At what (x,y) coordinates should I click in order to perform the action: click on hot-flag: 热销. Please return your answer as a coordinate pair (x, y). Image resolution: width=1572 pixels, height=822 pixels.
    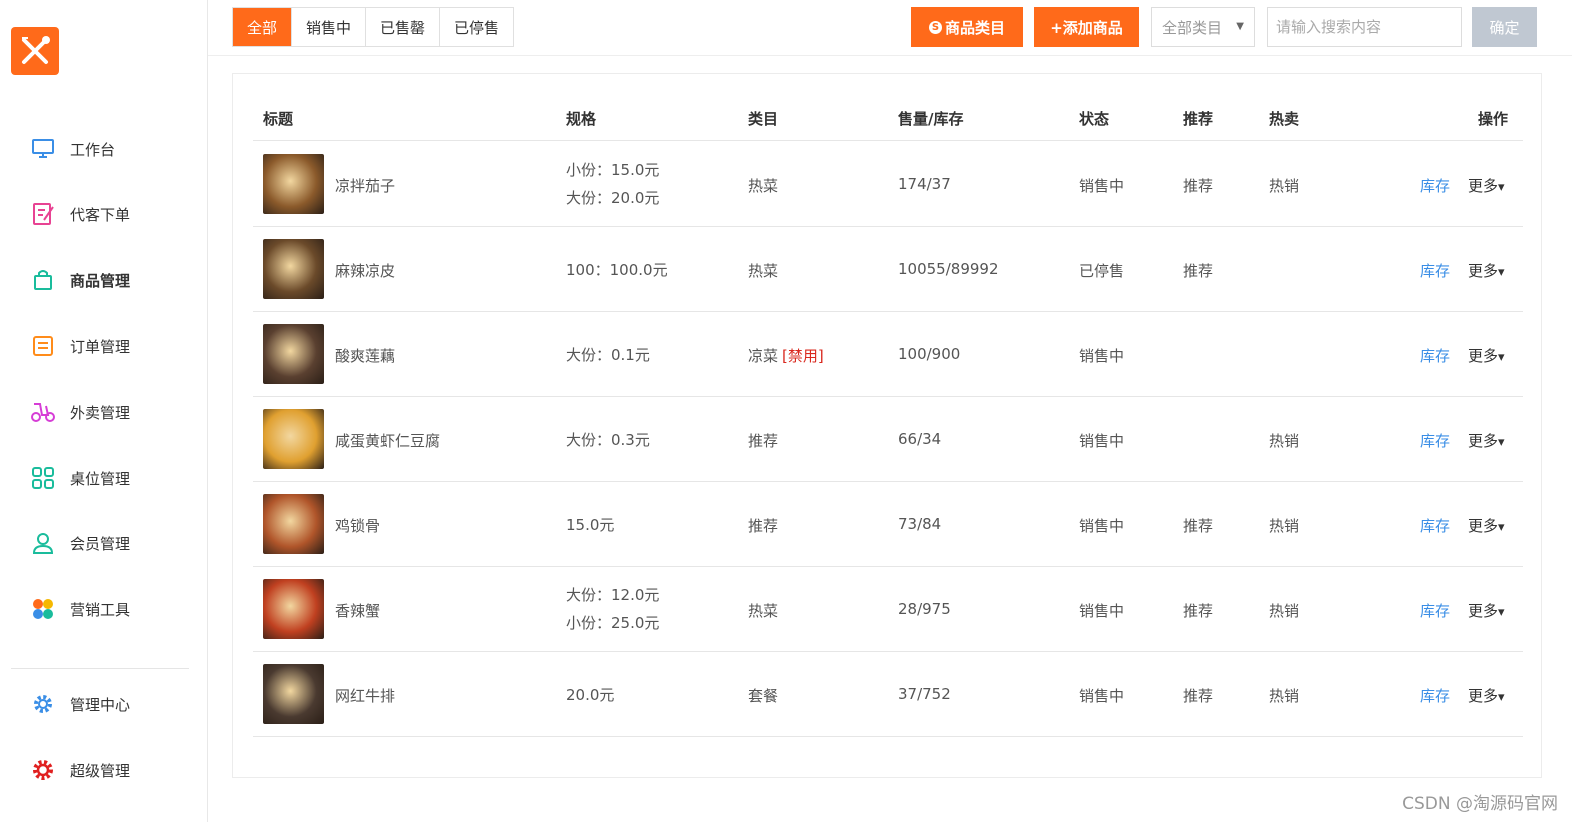
    Looking at the image, I should click on (1284, 186).